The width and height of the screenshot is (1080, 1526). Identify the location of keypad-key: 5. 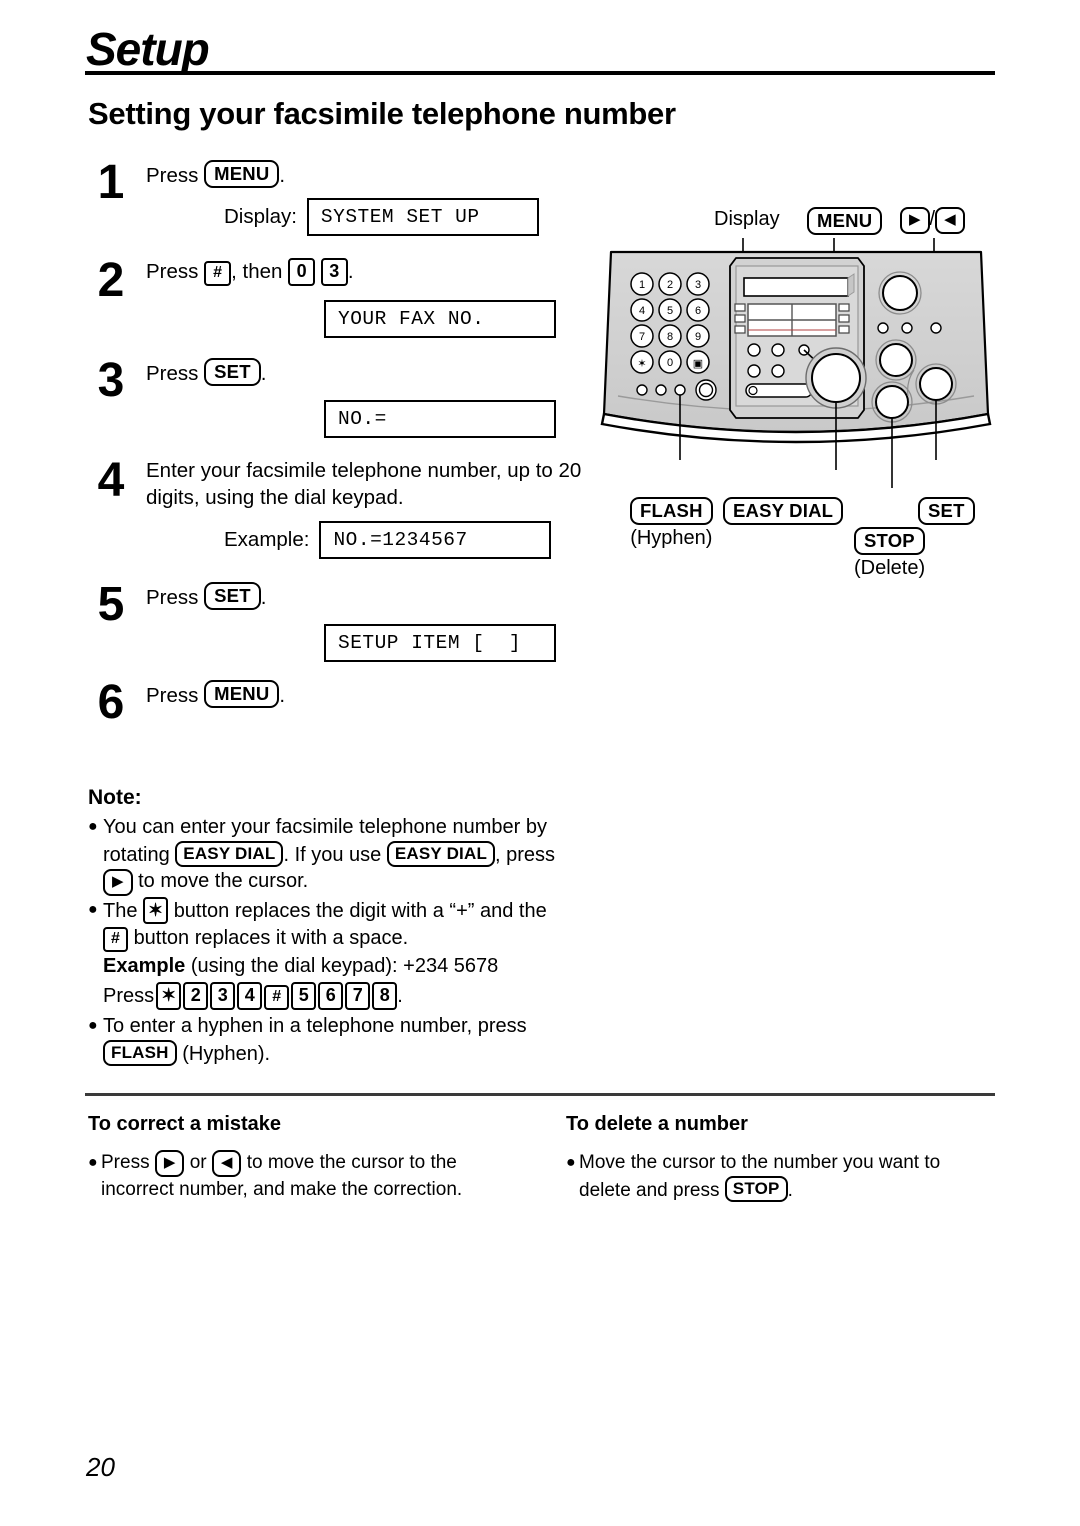
(304, 996).